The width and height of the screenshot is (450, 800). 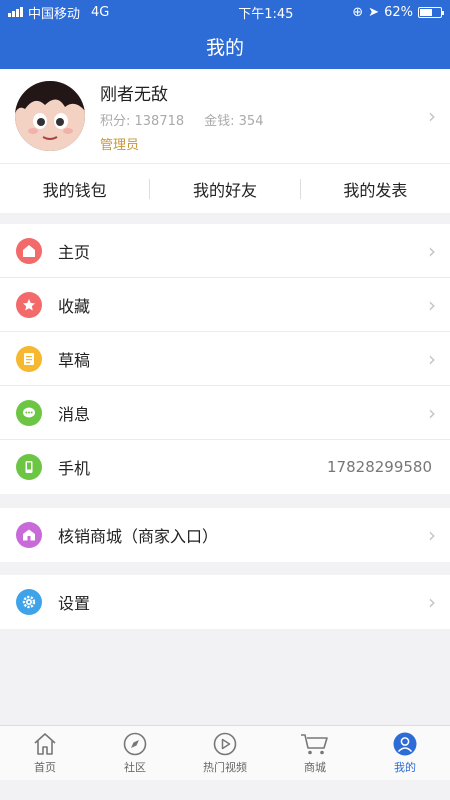 What do you see at coordinates (266, 14) in the screenshot?
I see `clock: 下午1:45` at bounding box center [266, 14].